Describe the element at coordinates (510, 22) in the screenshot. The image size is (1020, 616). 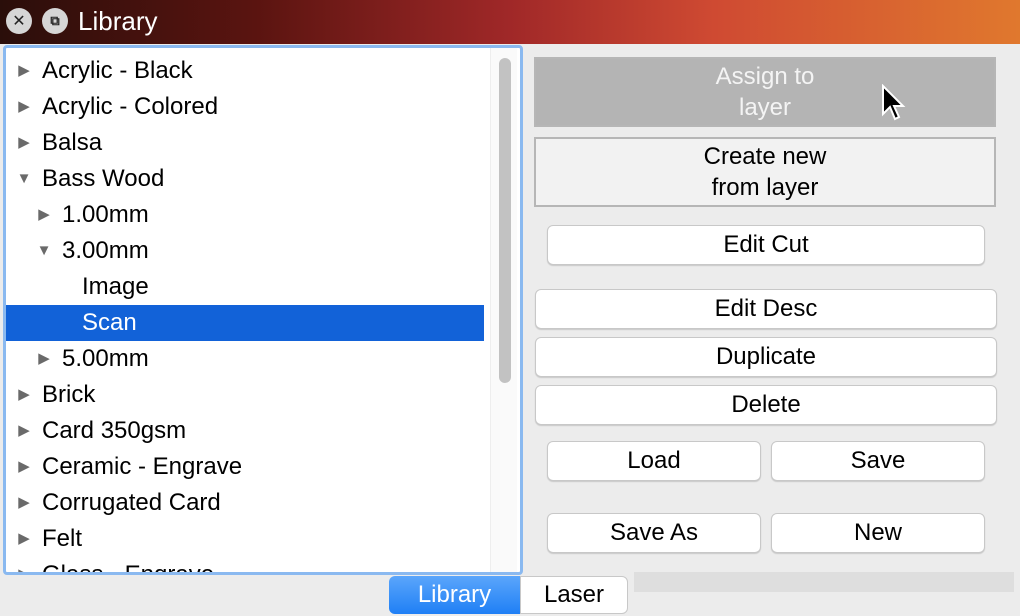
I see `title-bar: ✕ ⧉ Library` at that location.